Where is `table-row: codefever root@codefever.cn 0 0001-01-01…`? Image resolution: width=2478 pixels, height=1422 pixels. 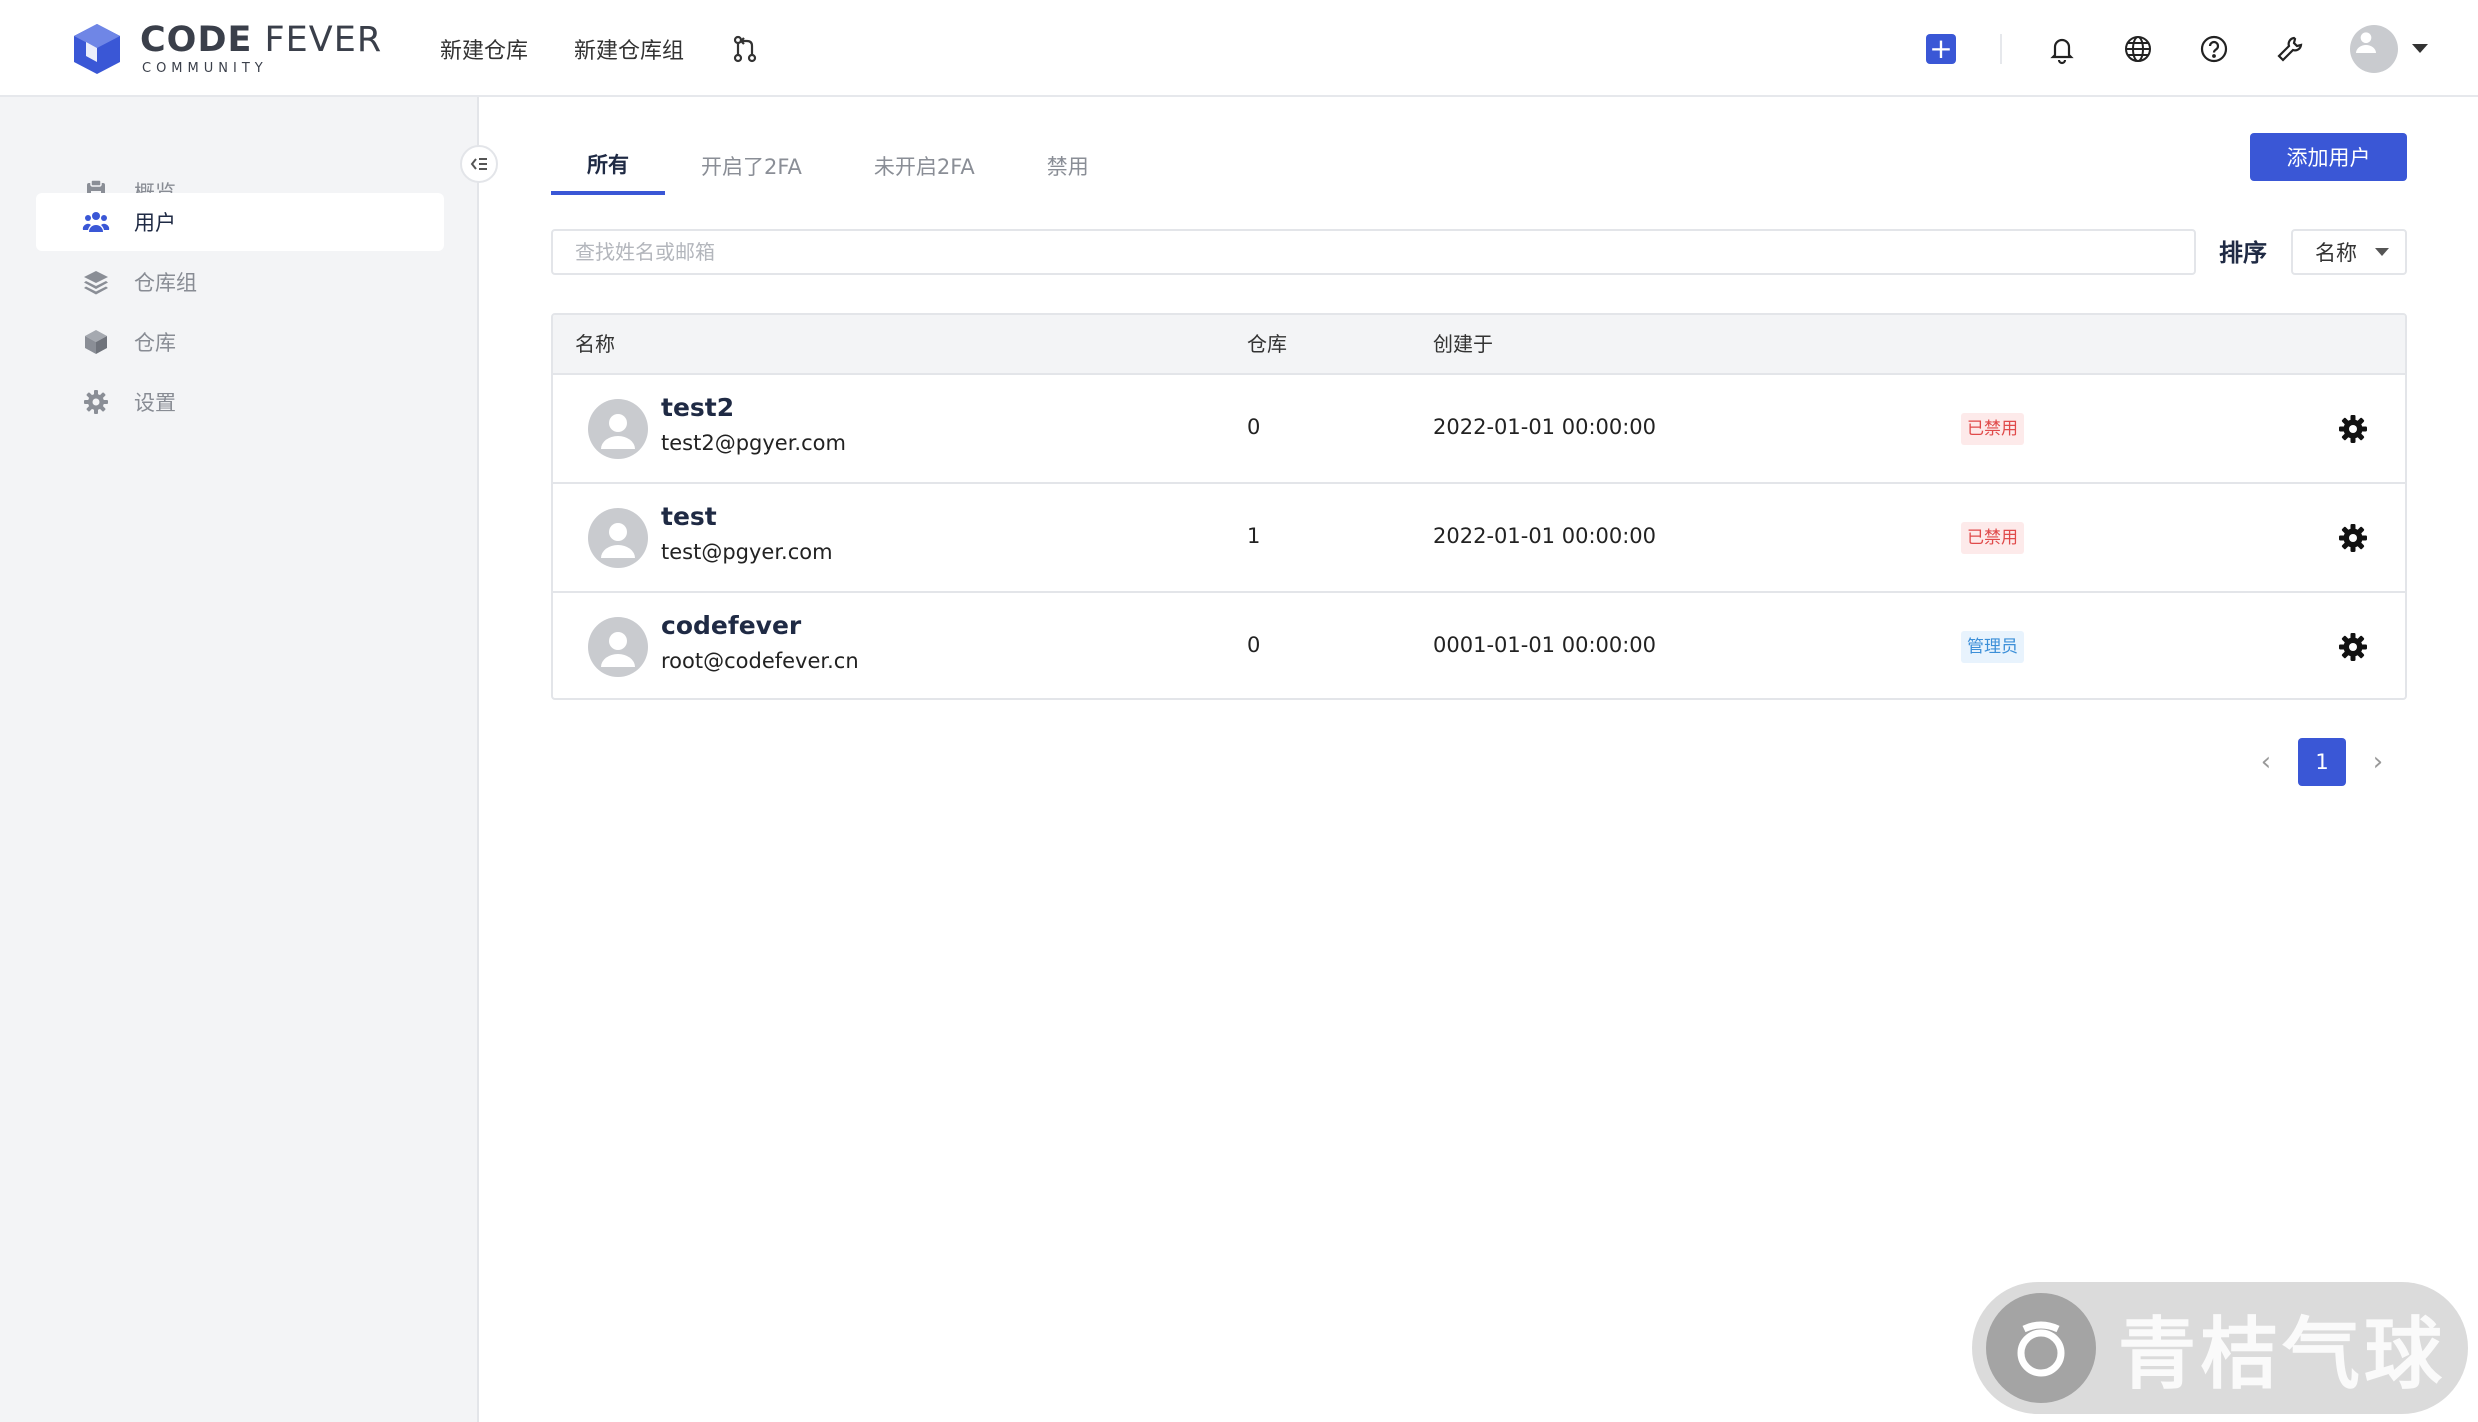 table-row: codefever root@codefever.cn 0 0001-01-01… is located at coordinates (1479, 645).